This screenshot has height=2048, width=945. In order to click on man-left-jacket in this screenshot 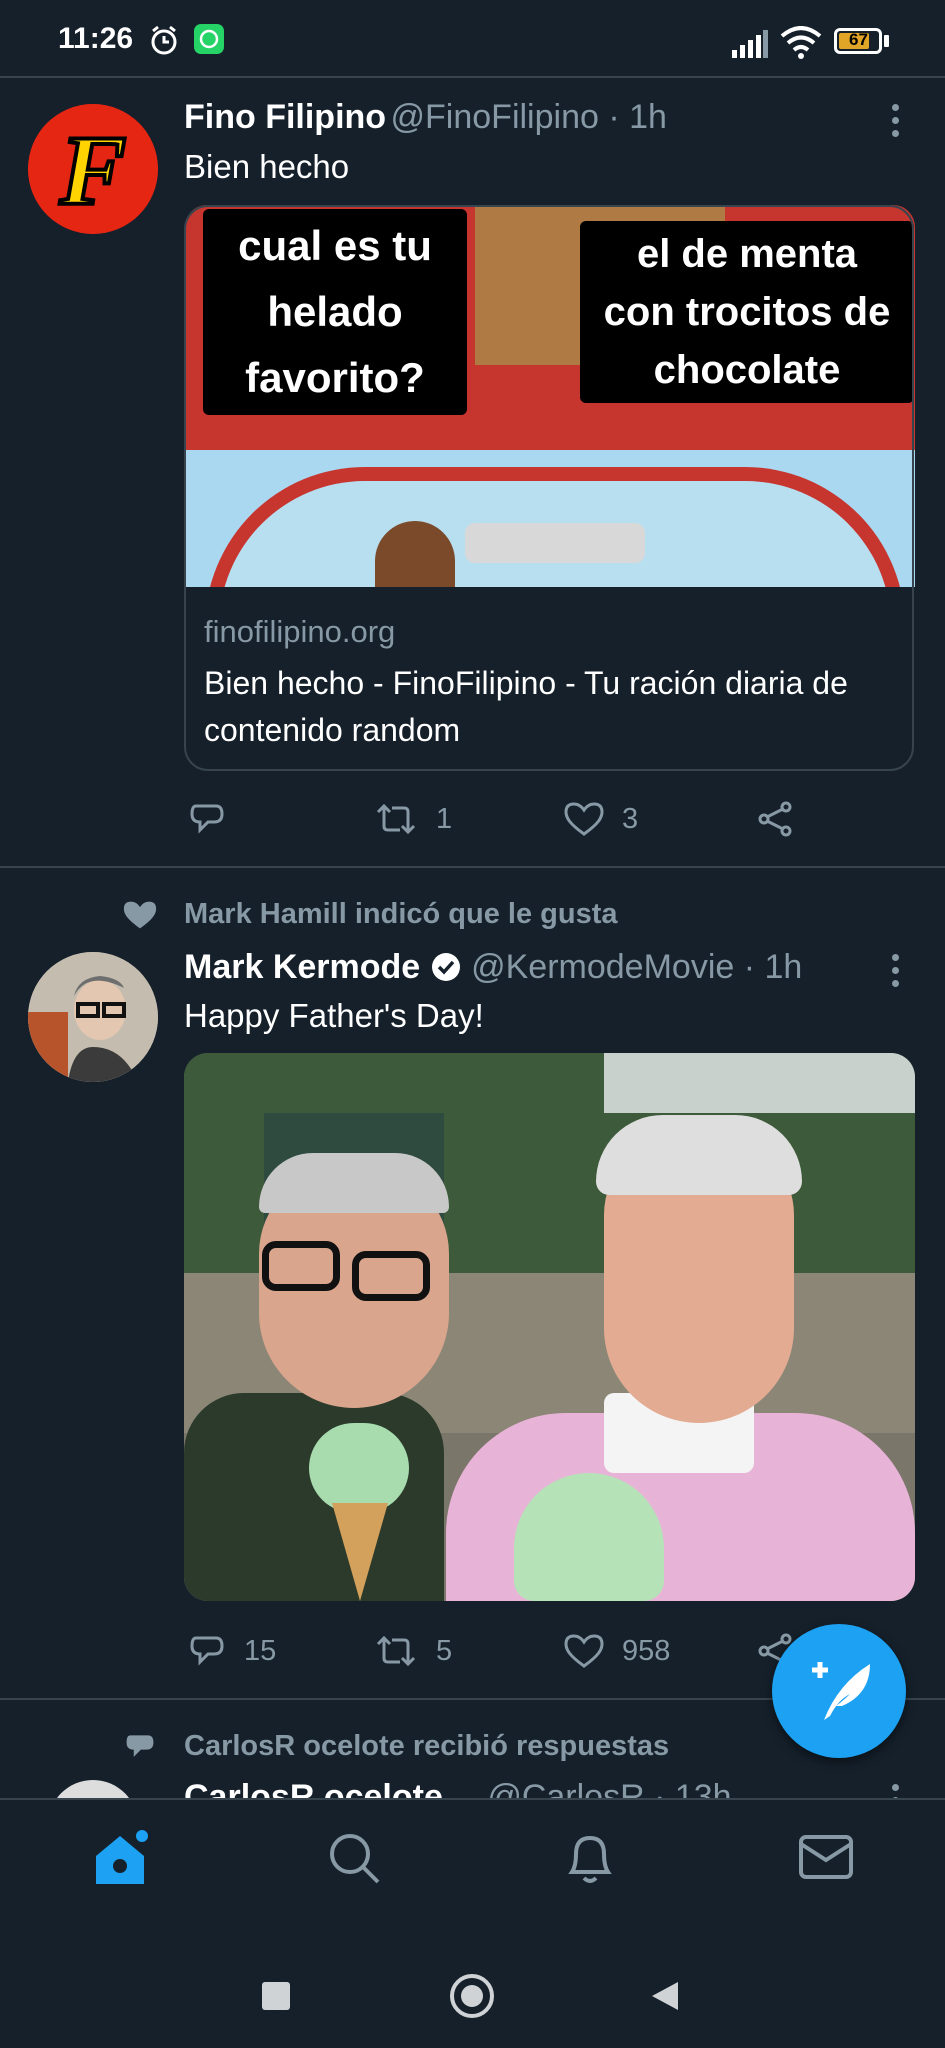, I will do `click(314, 1497)`.